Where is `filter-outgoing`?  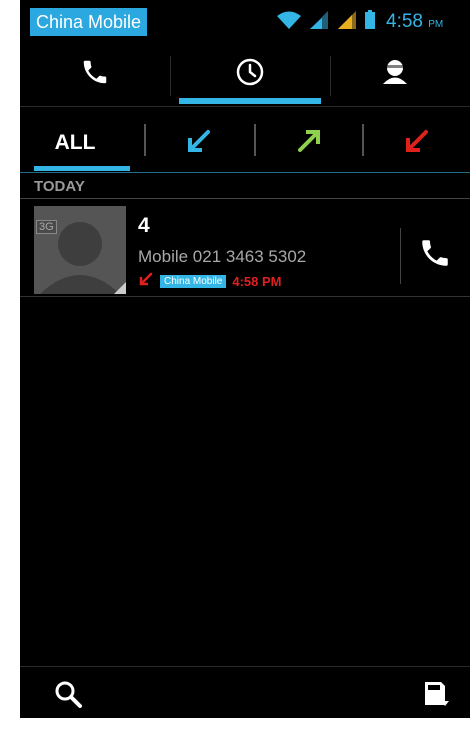
filter-outgoing is located at coordinates (309, 143).